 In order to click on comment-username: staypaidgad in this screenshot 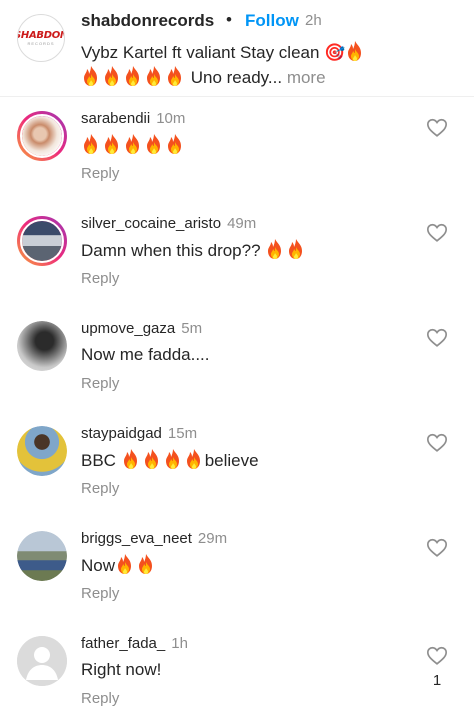, I will do `click(121, 433)`.